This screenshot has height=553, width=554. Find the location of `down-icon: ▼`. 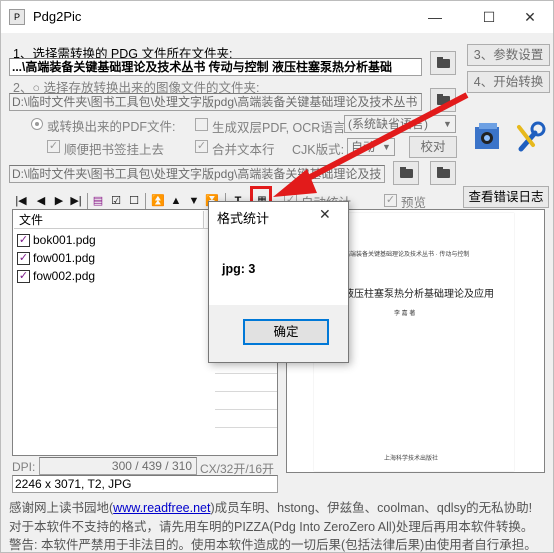

down-icon: ▼ is located at coordinates (194, 201).